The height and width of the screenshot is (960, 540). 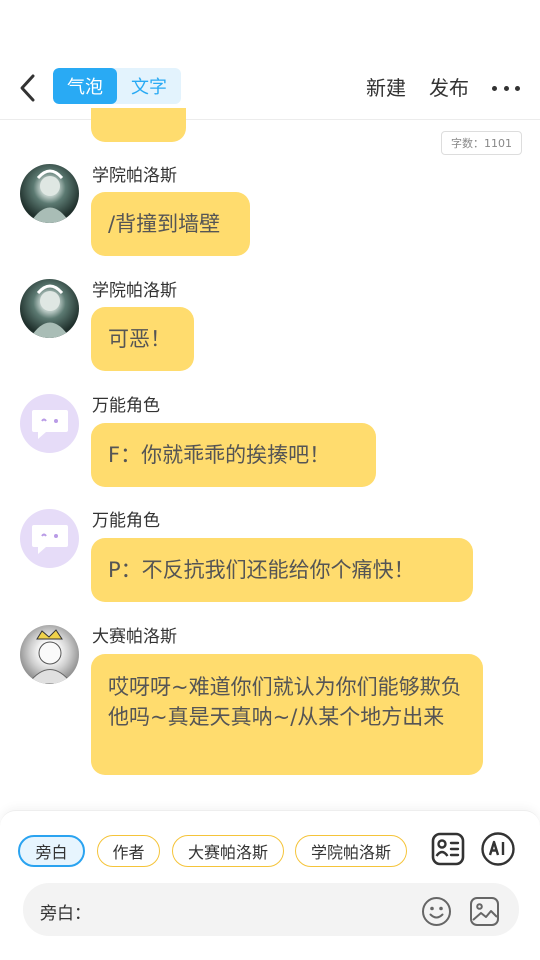 I want to click on message-bubble: 可恶！, so click(x=142, y=339).